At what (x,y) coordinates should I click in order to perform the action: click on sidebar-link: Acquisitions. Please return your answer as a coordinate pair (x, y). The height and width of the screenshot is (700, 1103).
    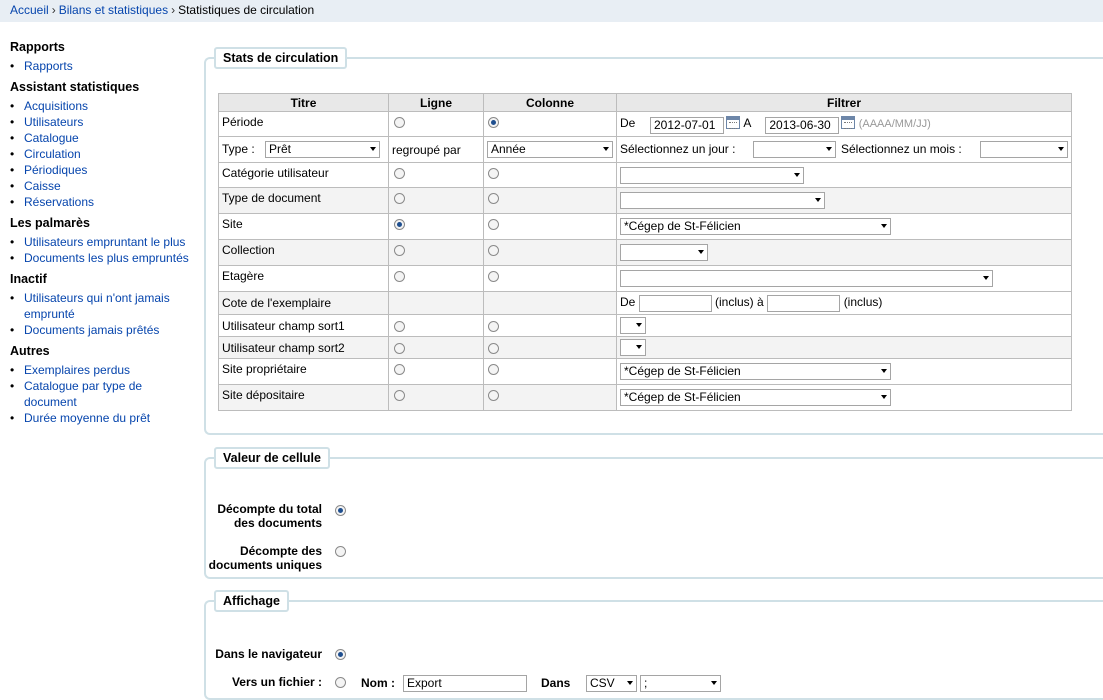
    Looking at the image, I should click on (56, 106).